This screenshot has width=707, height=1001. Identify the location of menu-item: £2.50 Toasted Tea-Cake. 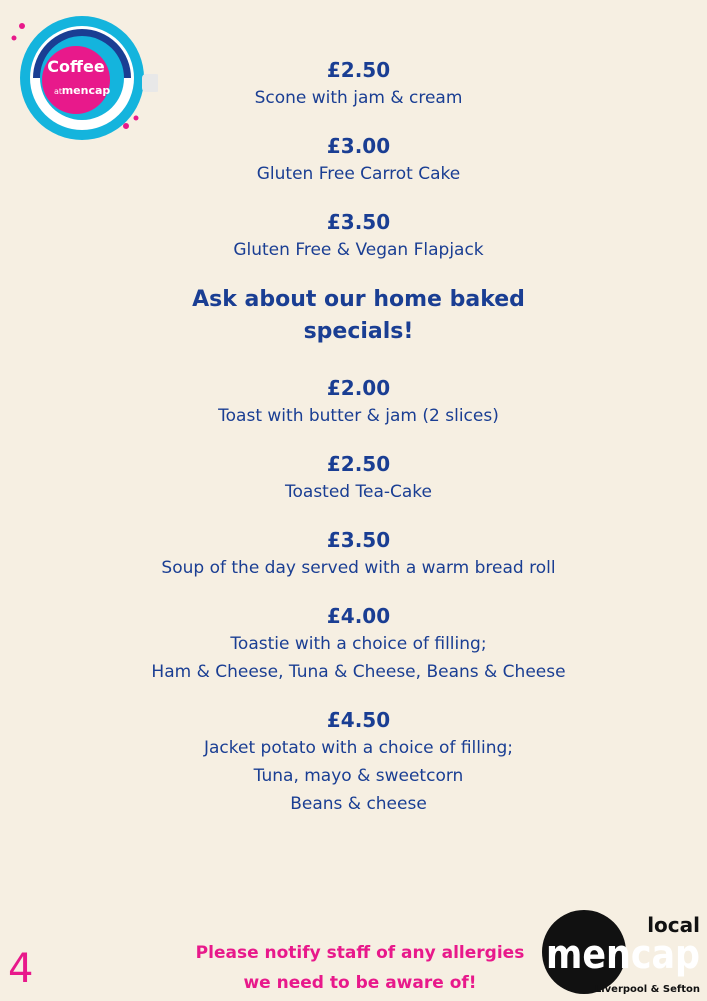
(353, 478).